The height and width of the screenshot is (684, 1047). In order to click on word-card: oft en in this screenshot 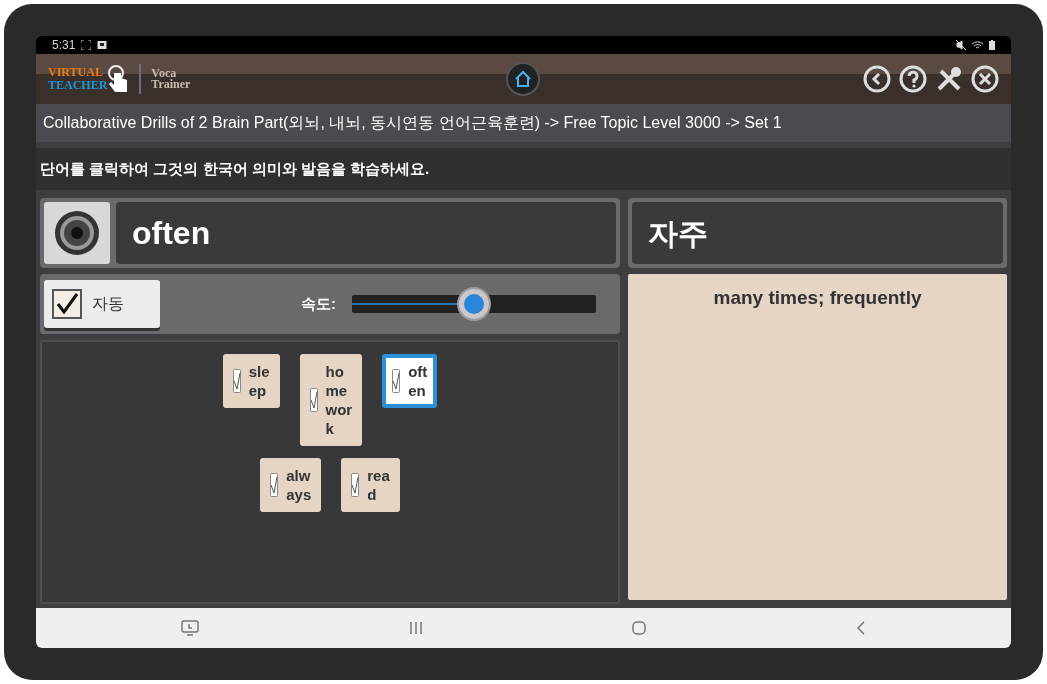, I will do `click(410, 381)`.